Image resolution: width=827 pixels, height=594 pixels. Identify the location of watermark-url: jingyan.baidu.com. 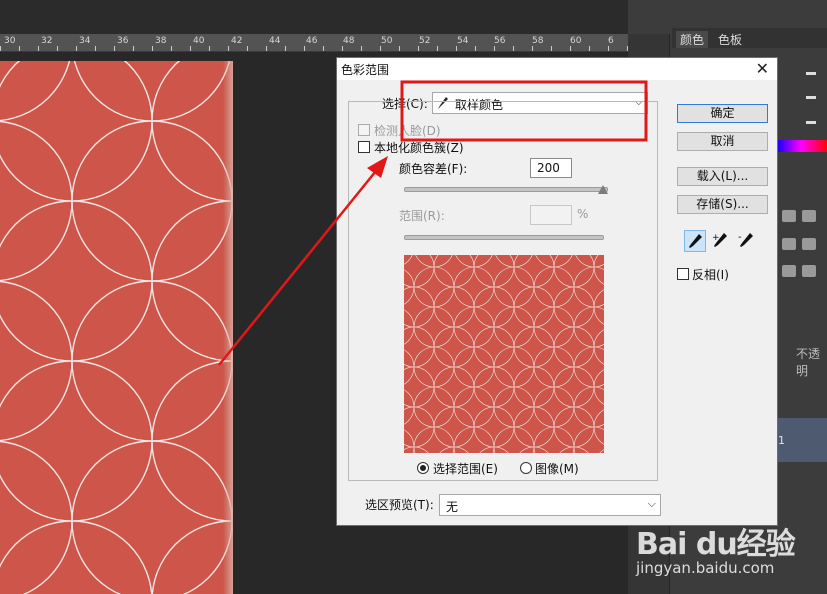
(705, 568).